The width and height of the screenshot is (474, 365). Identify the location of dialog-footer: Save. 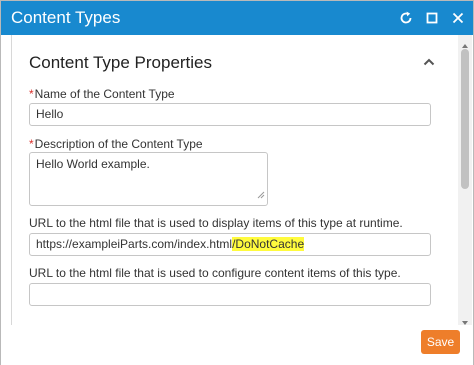
(237, 345).